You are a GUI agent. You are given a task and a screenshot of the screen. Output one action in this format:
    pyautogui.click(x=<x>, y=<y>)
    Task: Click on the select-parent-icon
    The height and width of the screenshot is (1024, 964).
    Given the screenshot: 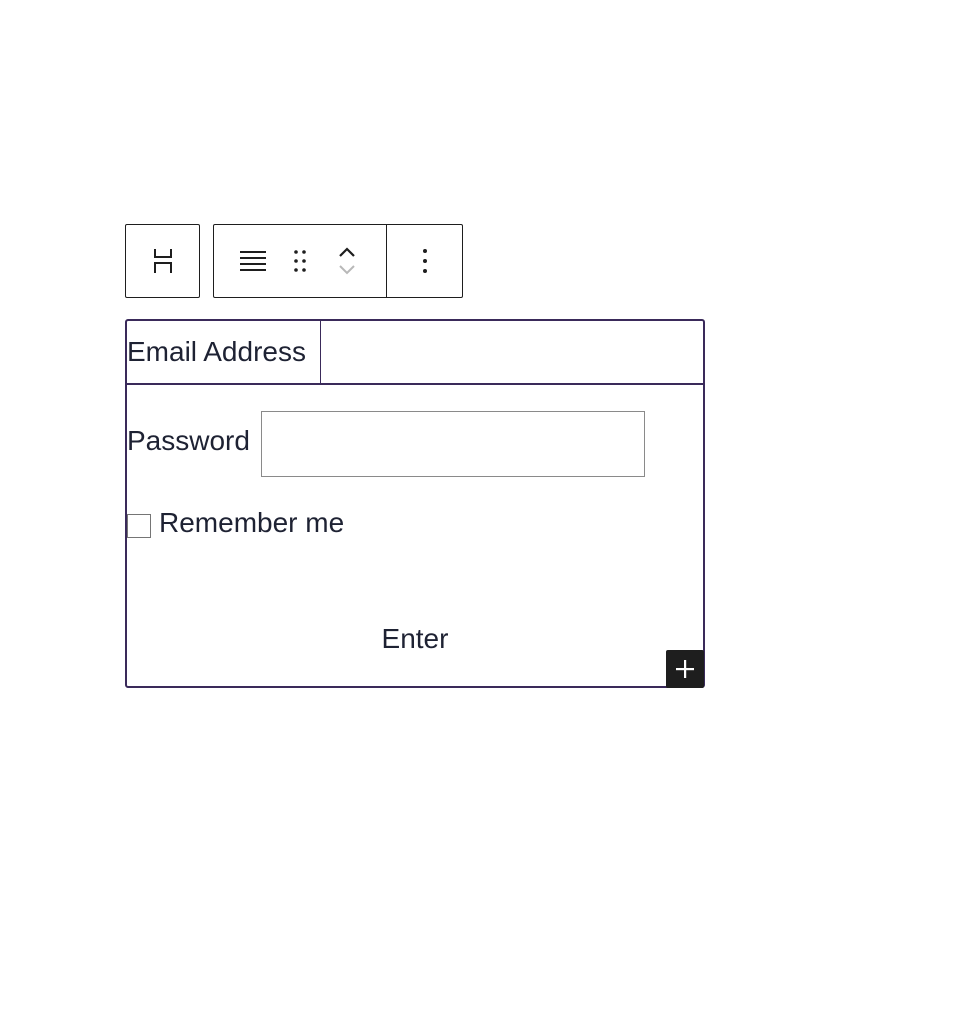 What is the action you would take?
    pyautogui.click(x=162, y=261)
    